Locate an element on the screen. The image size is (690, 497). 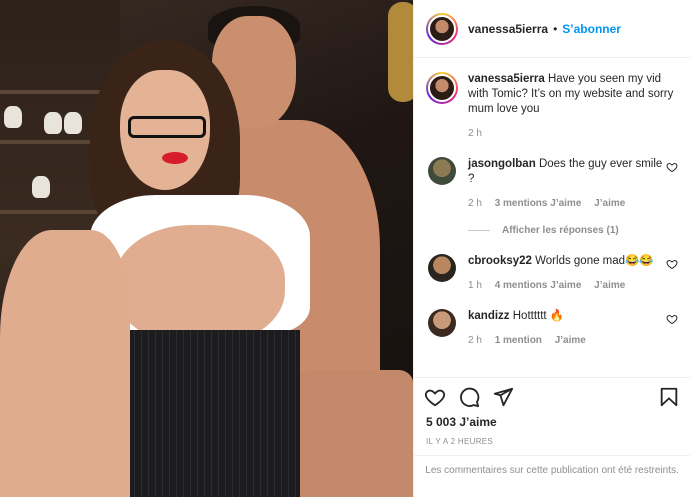
follow-button: S’abonner is located at coordinates (591, 29).